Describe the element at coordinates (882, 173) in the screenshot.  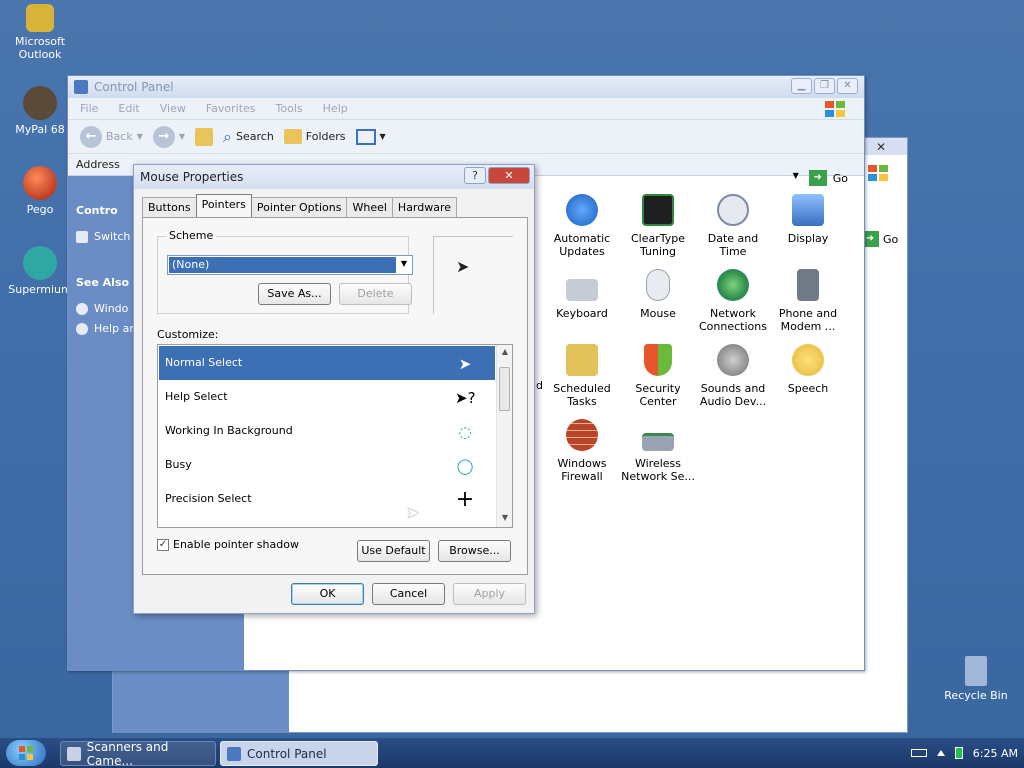
I see `windows-logo-icon` at that location.